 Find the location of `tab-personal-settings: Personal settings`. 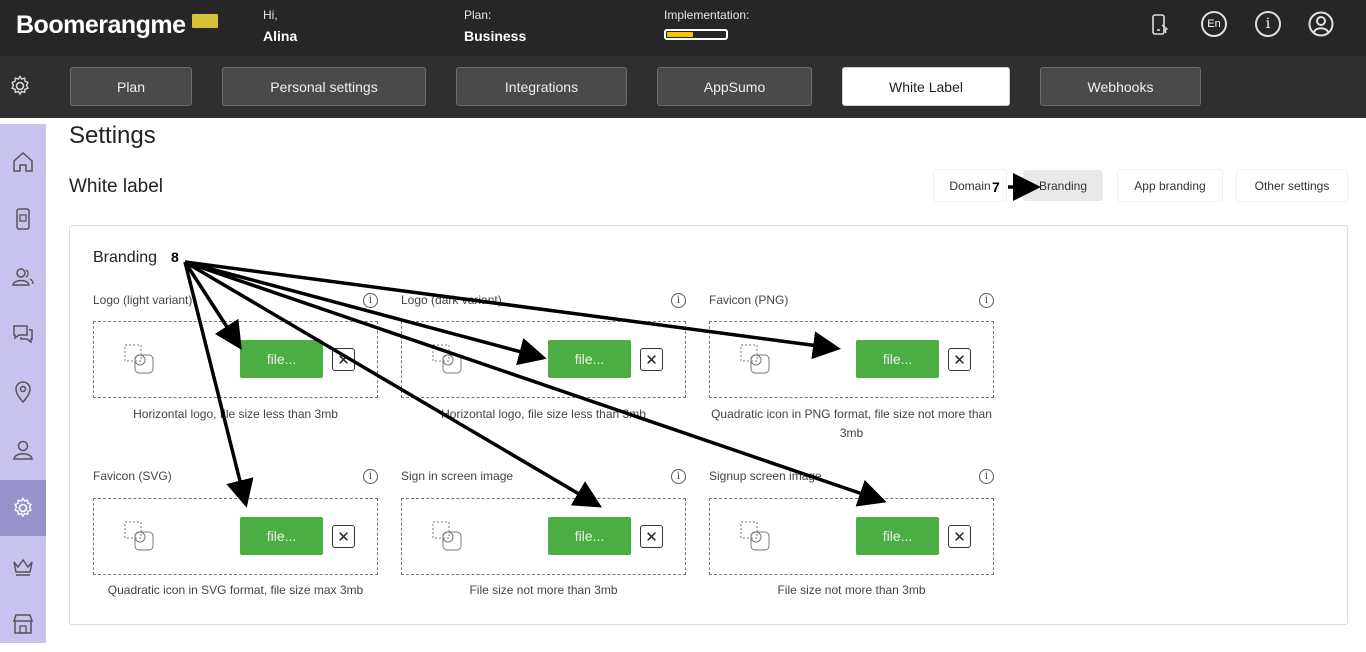

tab-personal-settings: Personal settings is located at coordinates (324, 86).